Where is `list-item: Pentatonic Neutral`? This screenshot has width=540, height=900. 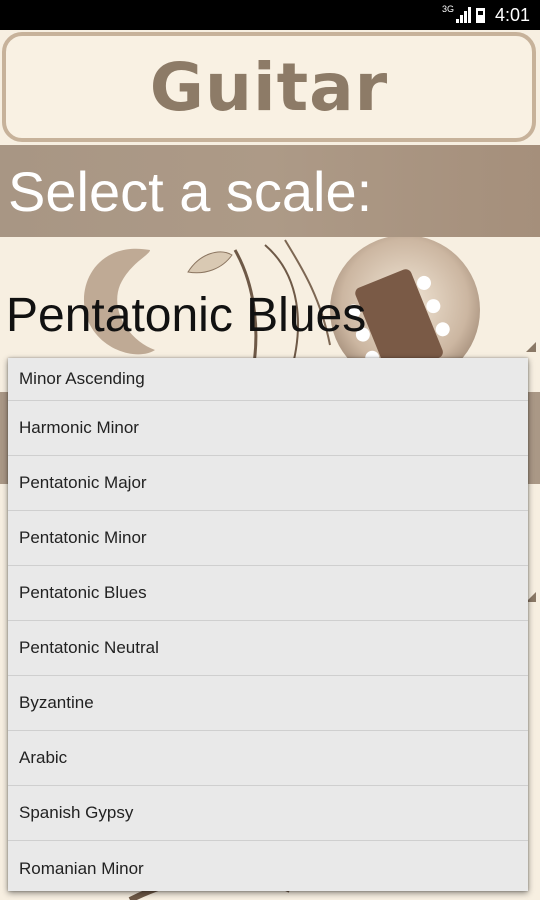
list-item: Pentatonic Neutral is located at coordinates (268, 648).